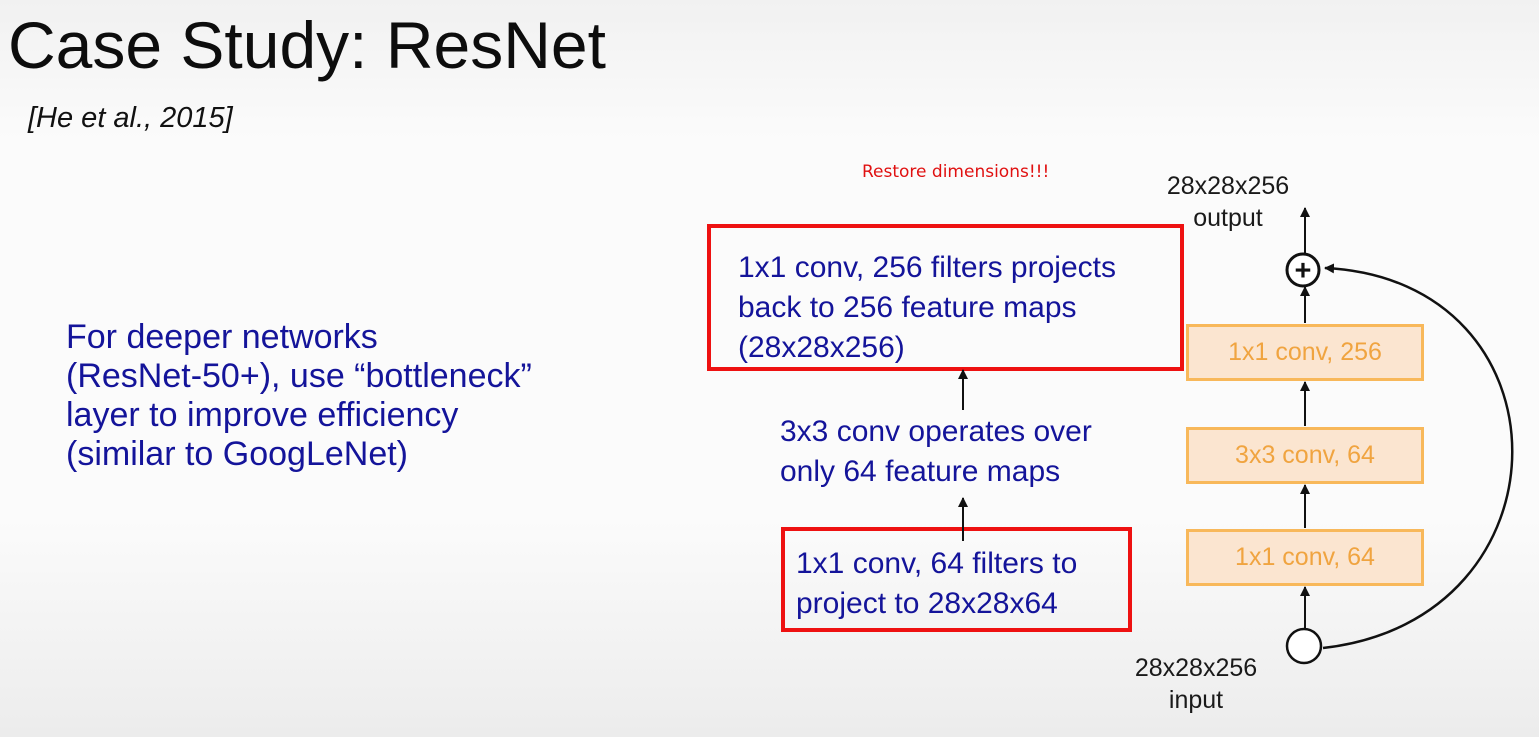  I want to click on skip-connection, so click(1418, 456).